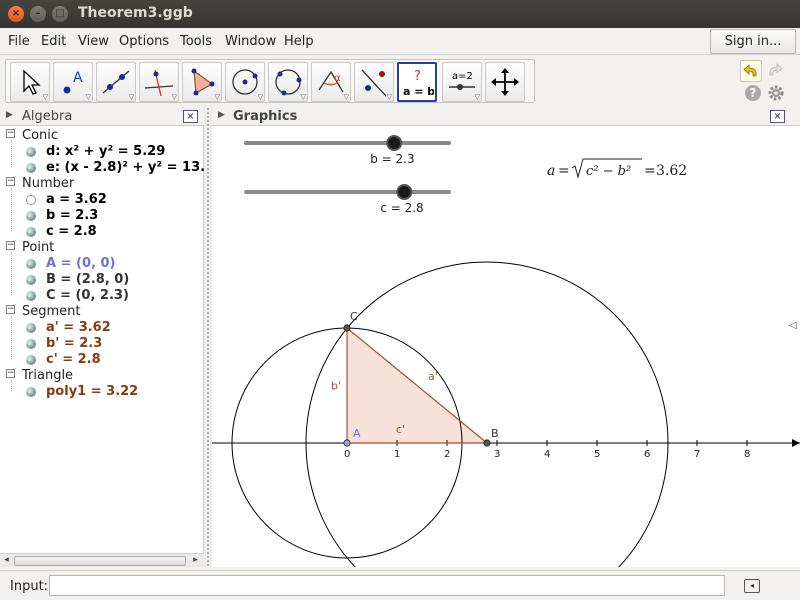  Describe the element at coordinates (347, 443) in the screenshot. I see `point-A` at that location.